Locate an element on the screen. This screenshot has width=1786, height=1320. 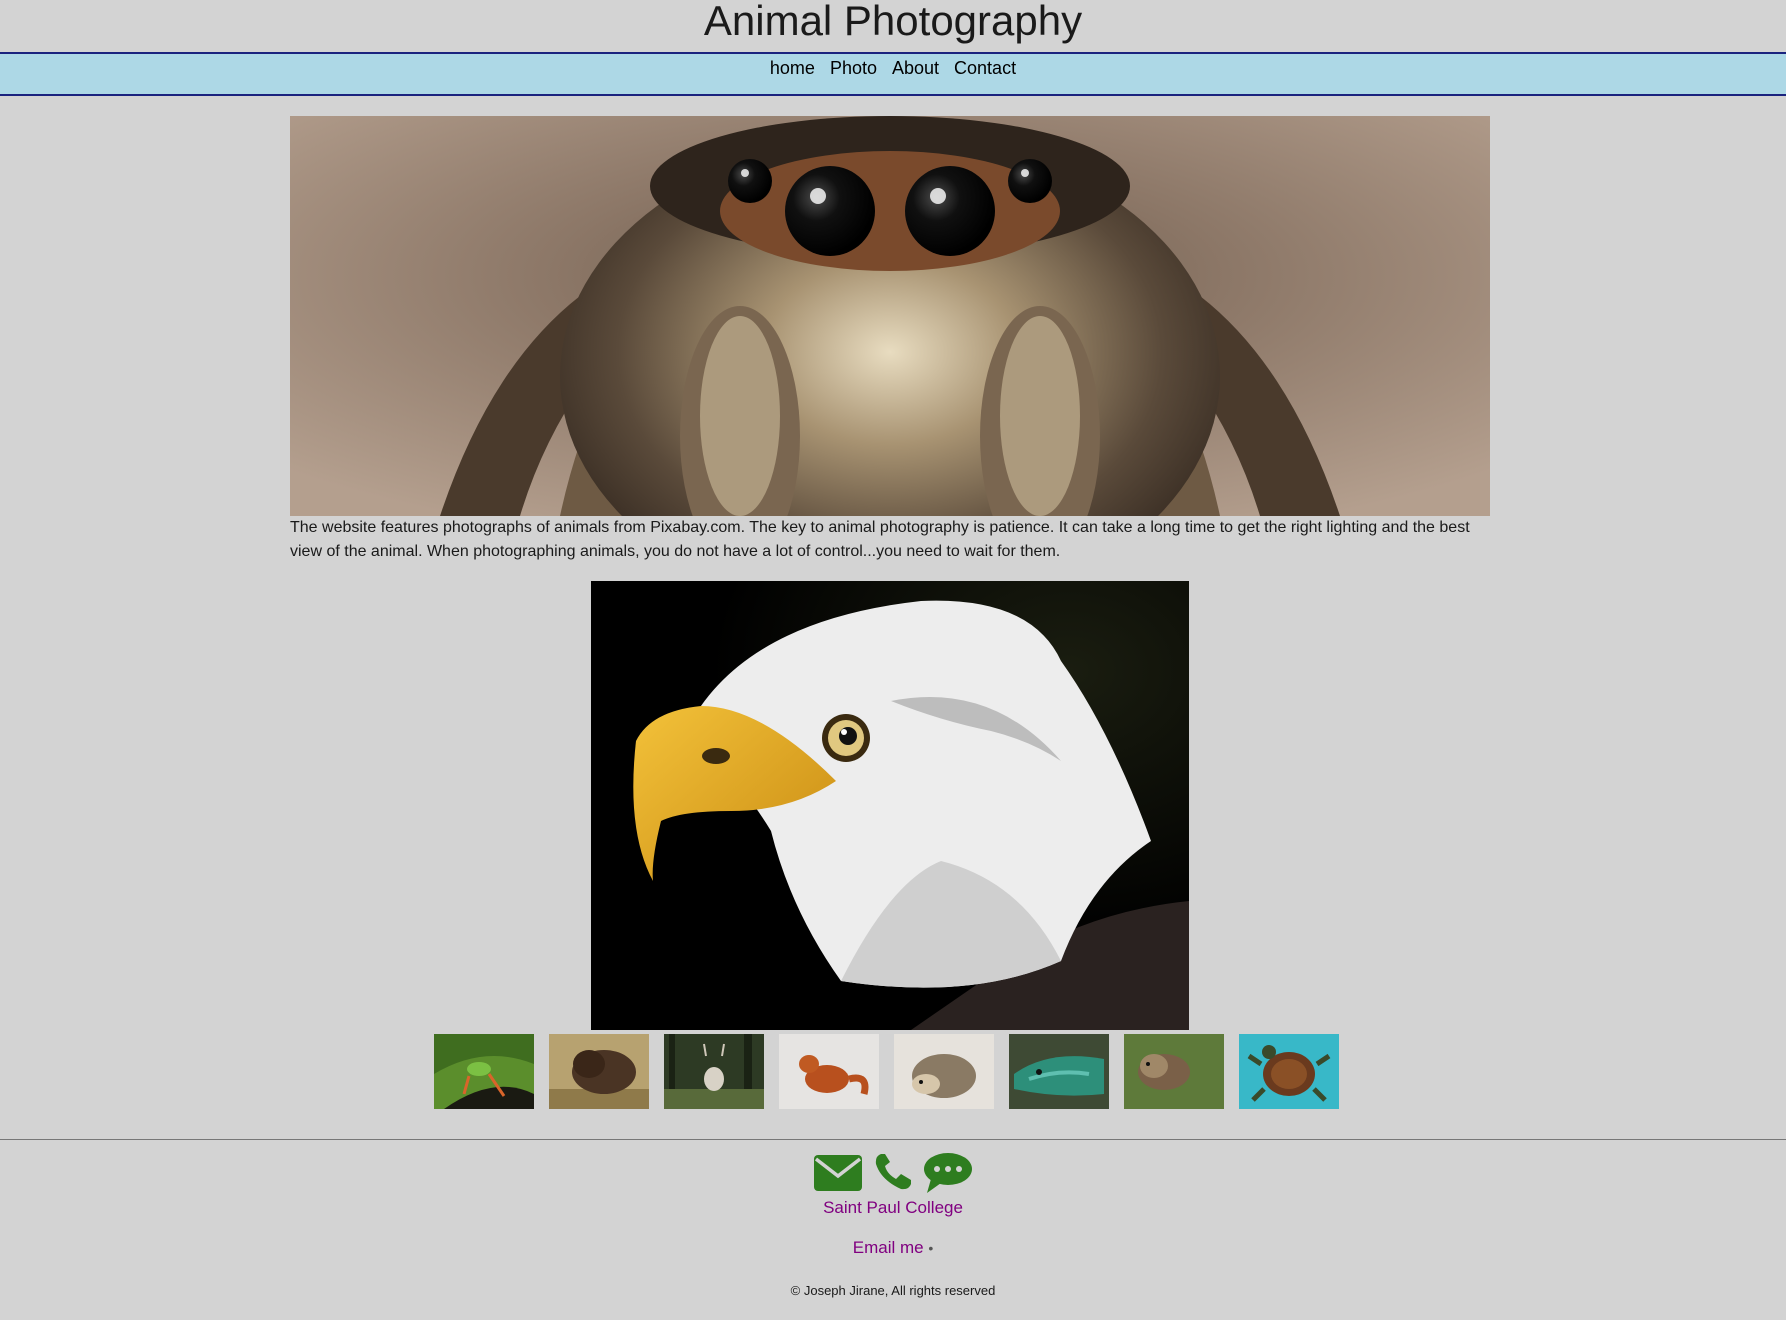
nav-link-photo: Photo is located at coordinates (853, 68).